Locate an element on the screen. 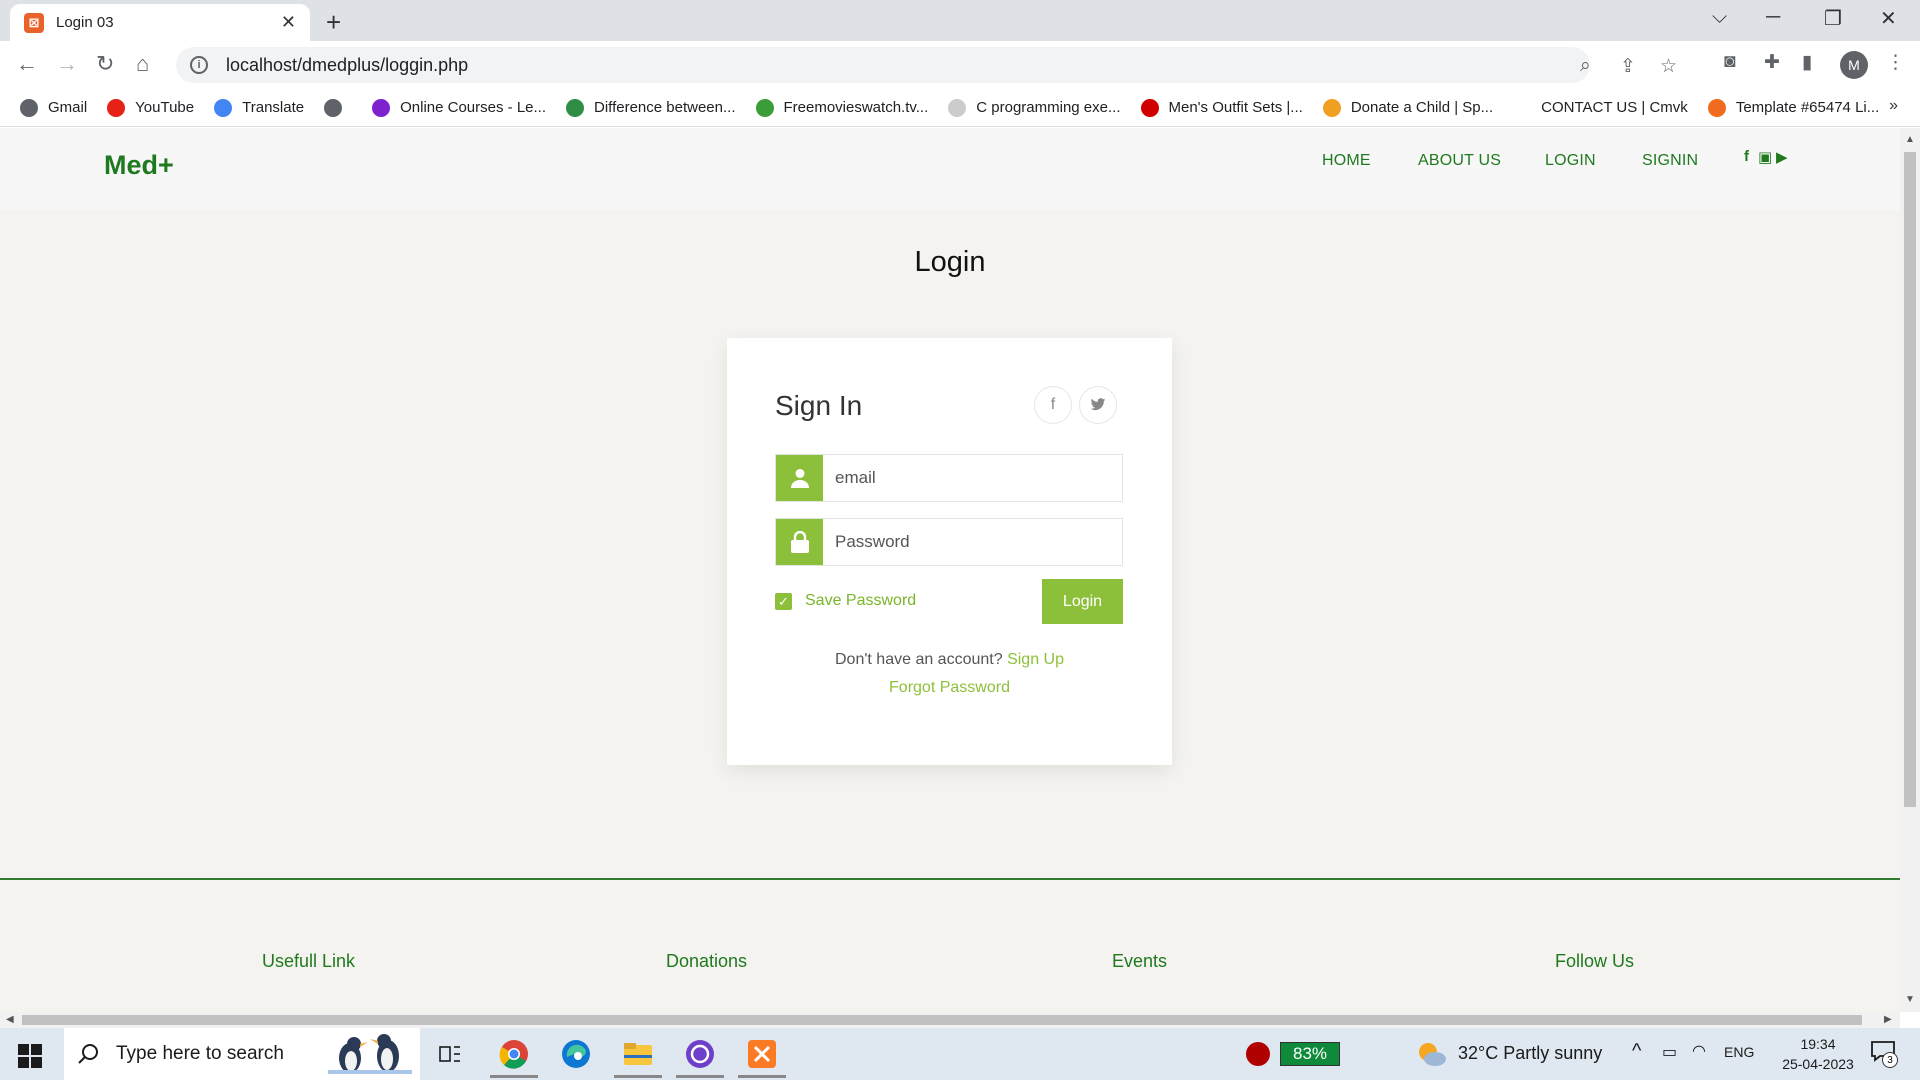  sign-up-link: Sign Up is located at coordinates (1035, 659).